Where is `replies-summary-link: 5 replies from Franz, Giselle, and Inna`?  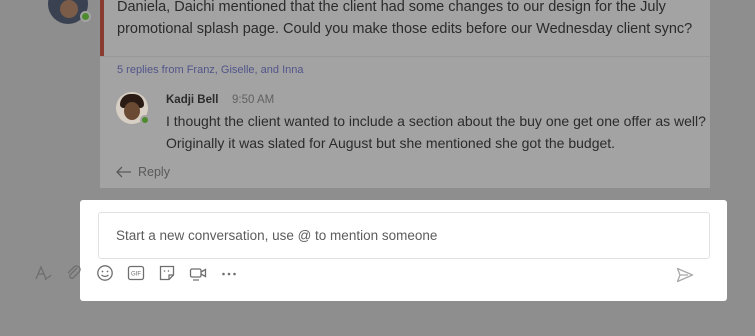
replies-summary-link: 5 replies from Franz, Giselle, and Inna is located at coordinates (210, 70).